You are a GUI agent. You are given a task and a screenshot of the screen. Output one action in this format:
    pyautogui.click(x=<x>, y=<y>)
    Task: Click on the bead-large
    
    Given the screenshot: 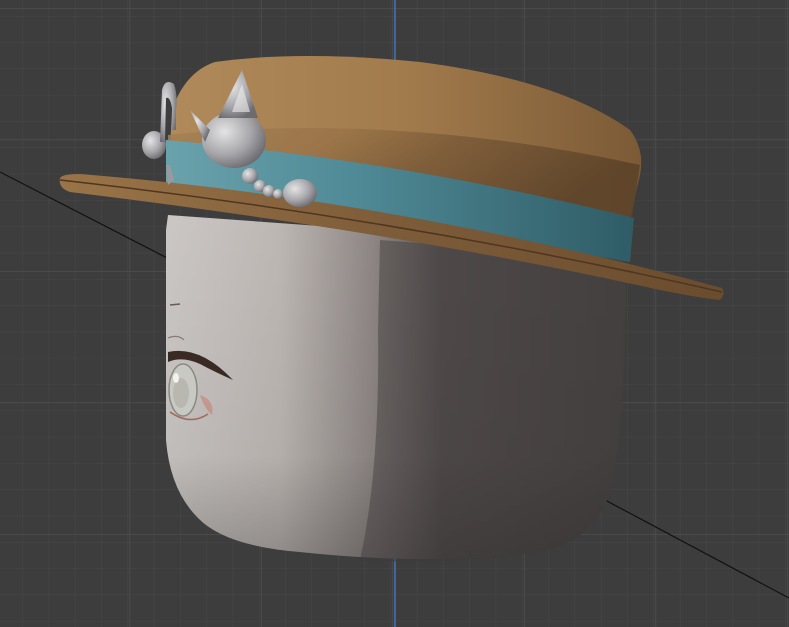 What is the action you would take?
    pyautogui.click(x=300, y=193)
    